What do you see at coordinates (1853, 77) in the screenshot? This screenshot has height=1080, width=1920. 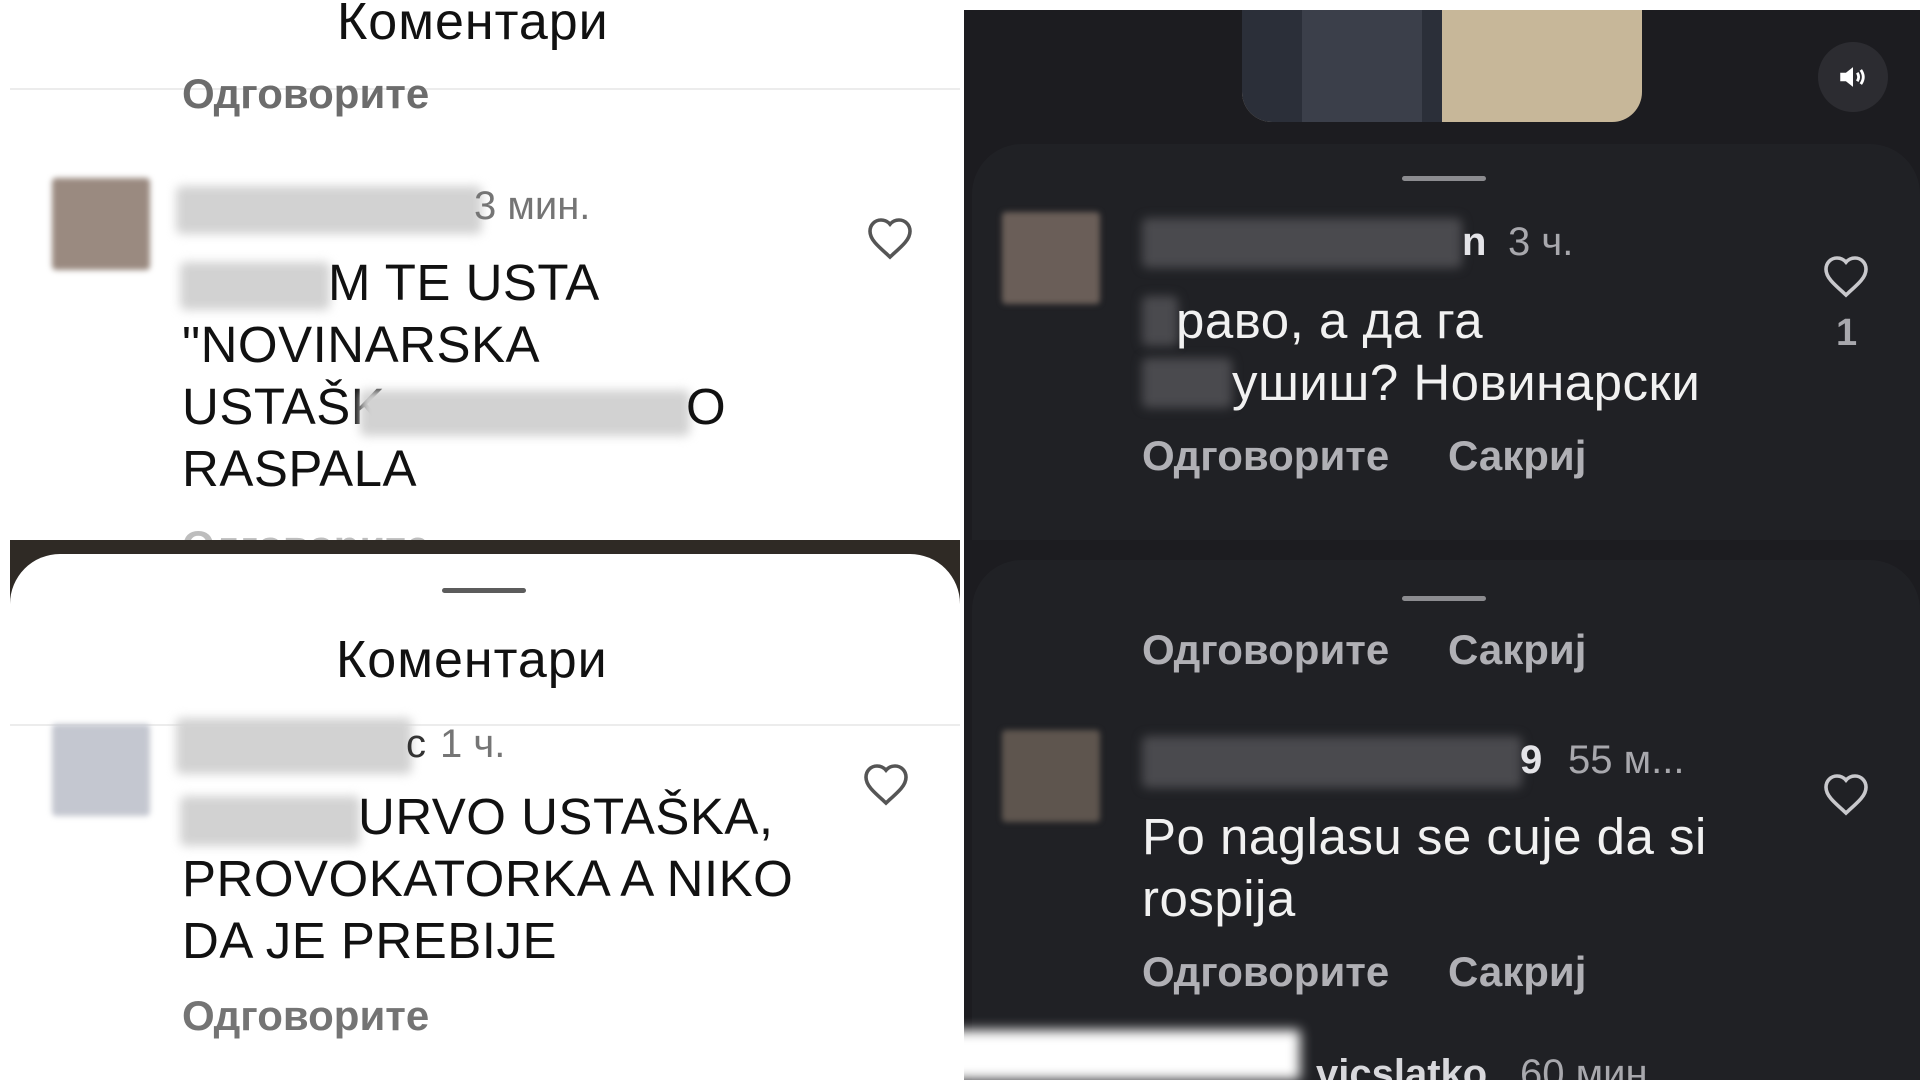 I see `speaker-icon` at bounding box center [1853, 77].